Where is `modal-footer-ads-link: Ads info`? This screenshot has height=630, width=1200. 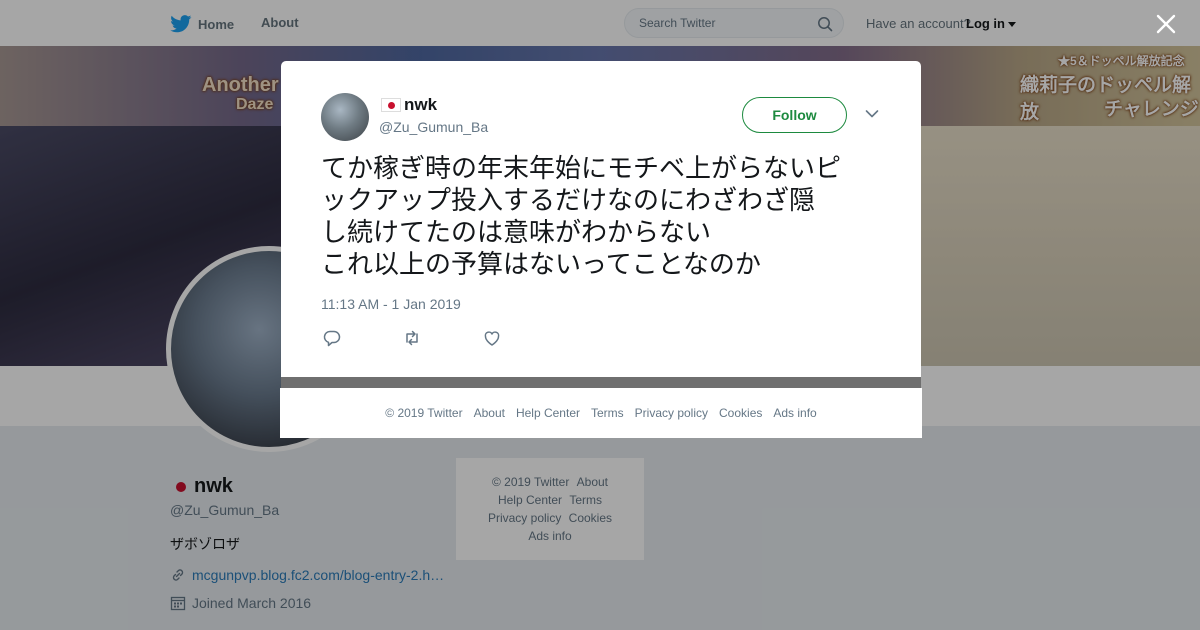 modal-footer-ads-link: Ads info is located at coordinates (794, 413).